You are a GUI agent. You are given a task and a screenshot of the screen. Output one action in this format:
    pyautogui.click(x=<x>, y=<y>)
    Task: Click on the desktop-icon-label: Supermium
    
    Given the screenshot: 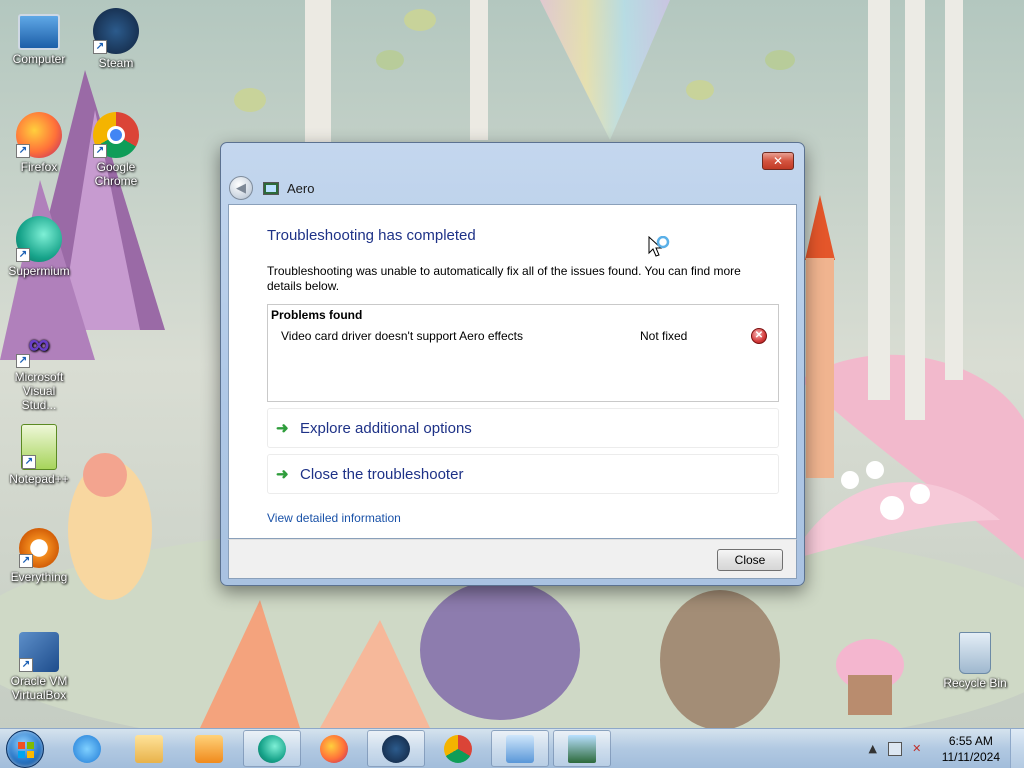 What is the action you would take?
    pyautogui.click(x=39, y=271)
    